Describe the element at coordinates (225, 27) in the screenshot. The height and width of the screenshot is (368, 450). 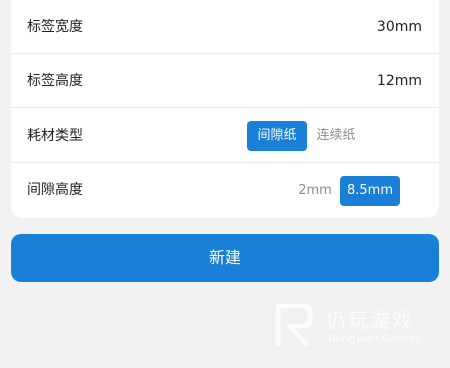
I see `label-width-row: 标签宽度 30mm` at that location.